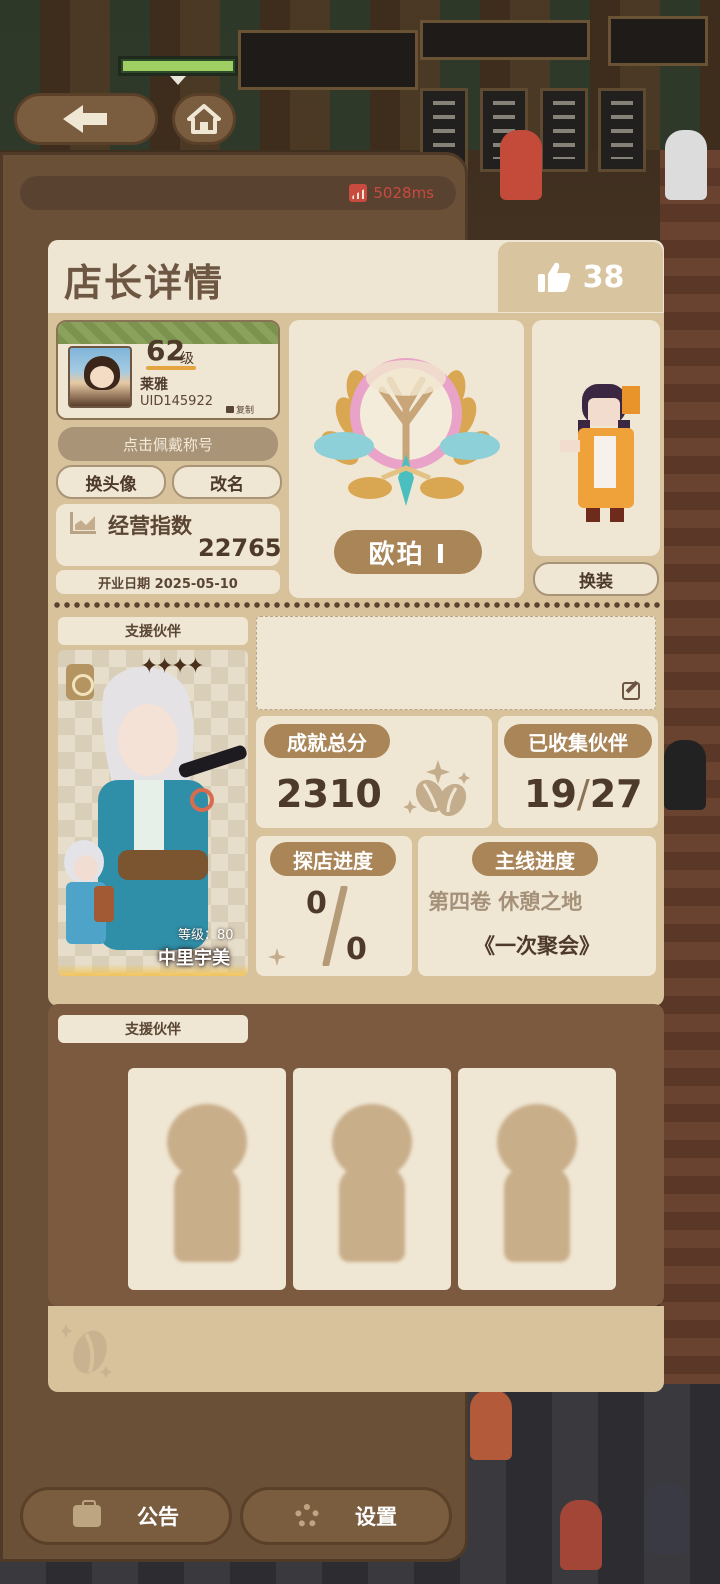 The image size is (720, 1584). Describe the element at coordinates (83, 523) in the screenshot. I see `chart-icon` at that location.